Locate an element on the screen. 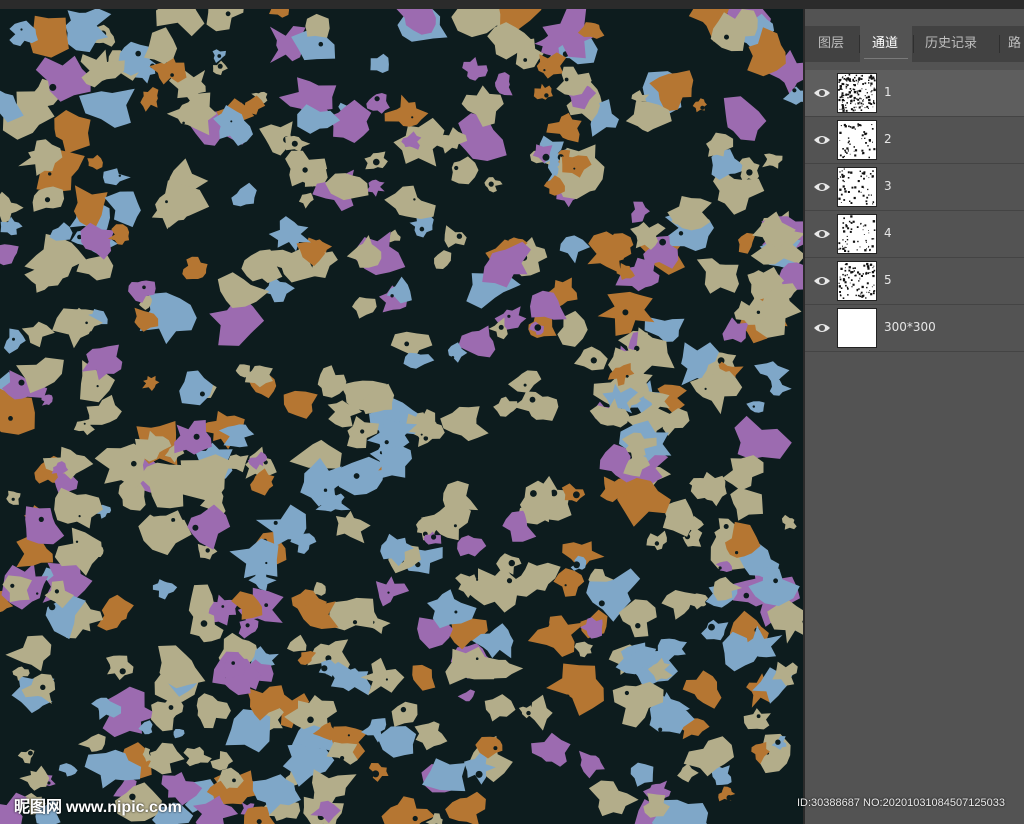 The image size is (1024, 824). channel-row-4: 4 is located at coordinates (914, 234).